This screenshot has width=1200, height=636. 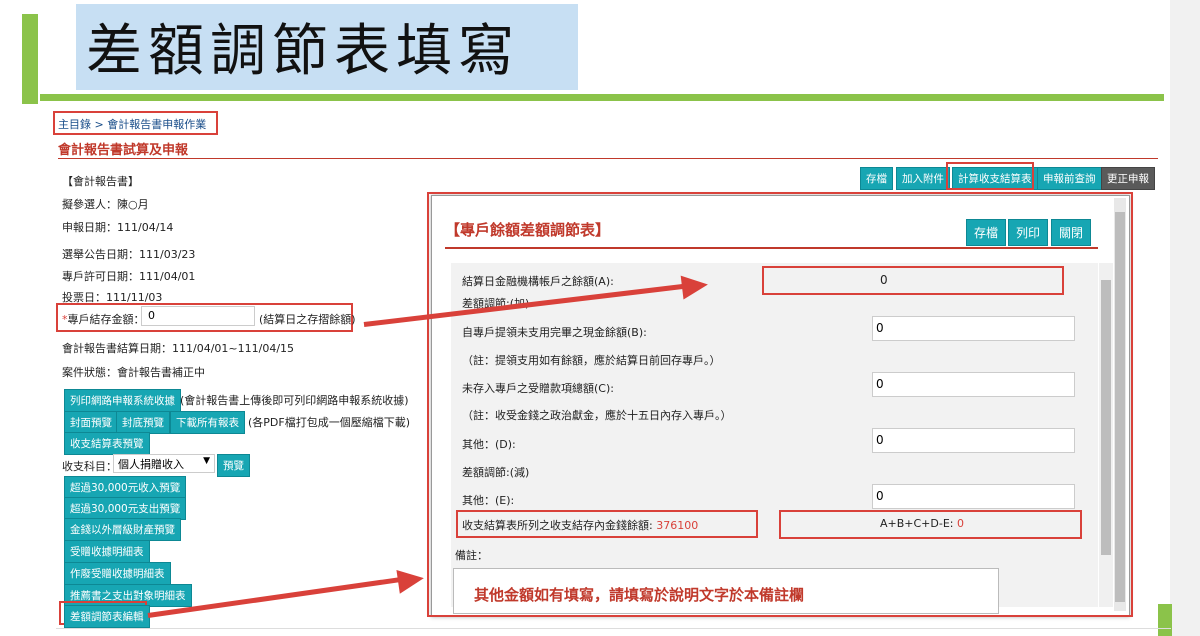 What do you see at coordinates (125, 508) in the screenshot?
I see `over-30000-expense-button: 超過30,000元支出預覽` at bounding box center [125, 508].